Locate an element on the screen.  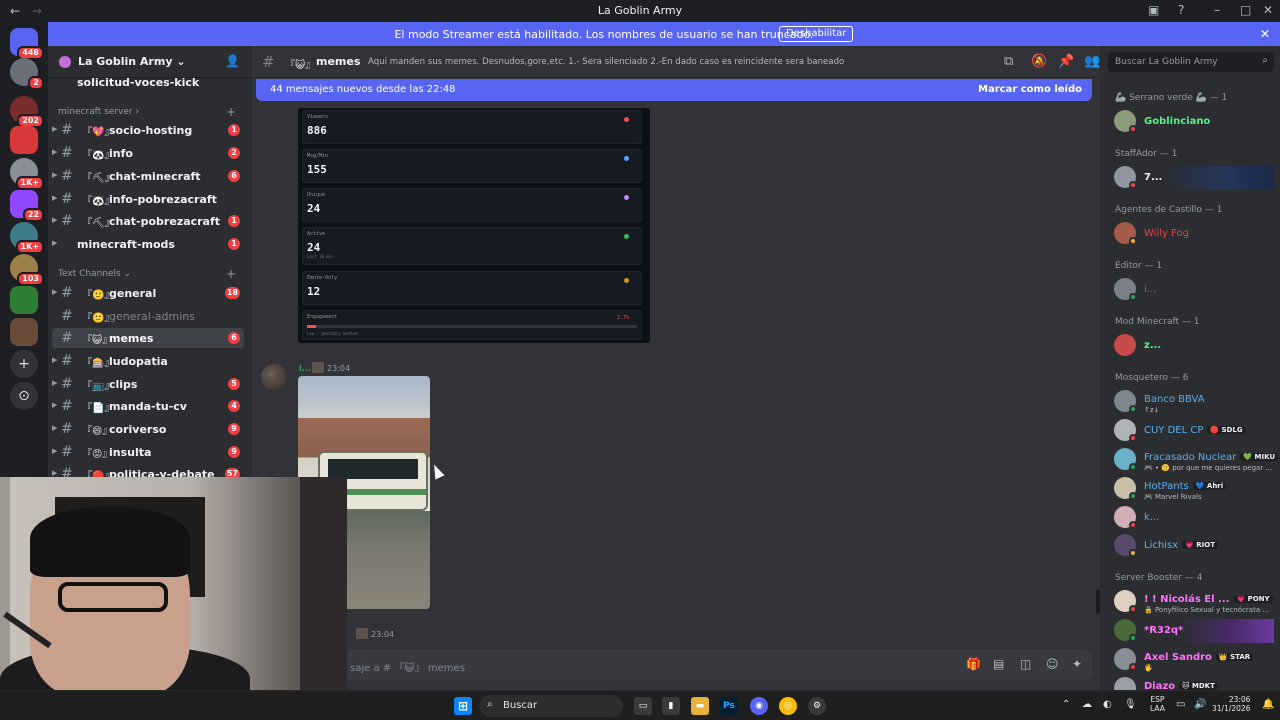
status-online is located at coordinates (1133, 409).